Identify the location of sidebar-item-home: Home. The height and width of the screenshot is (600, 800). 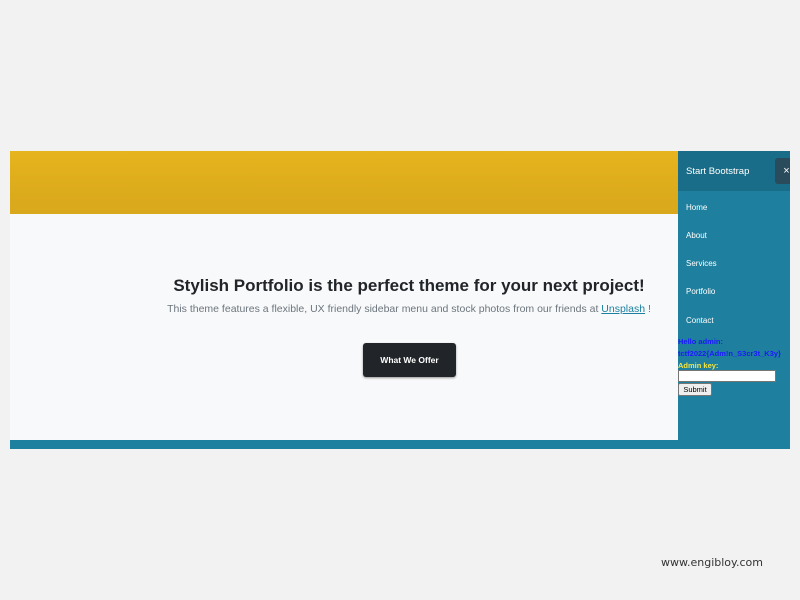
(696, 207).